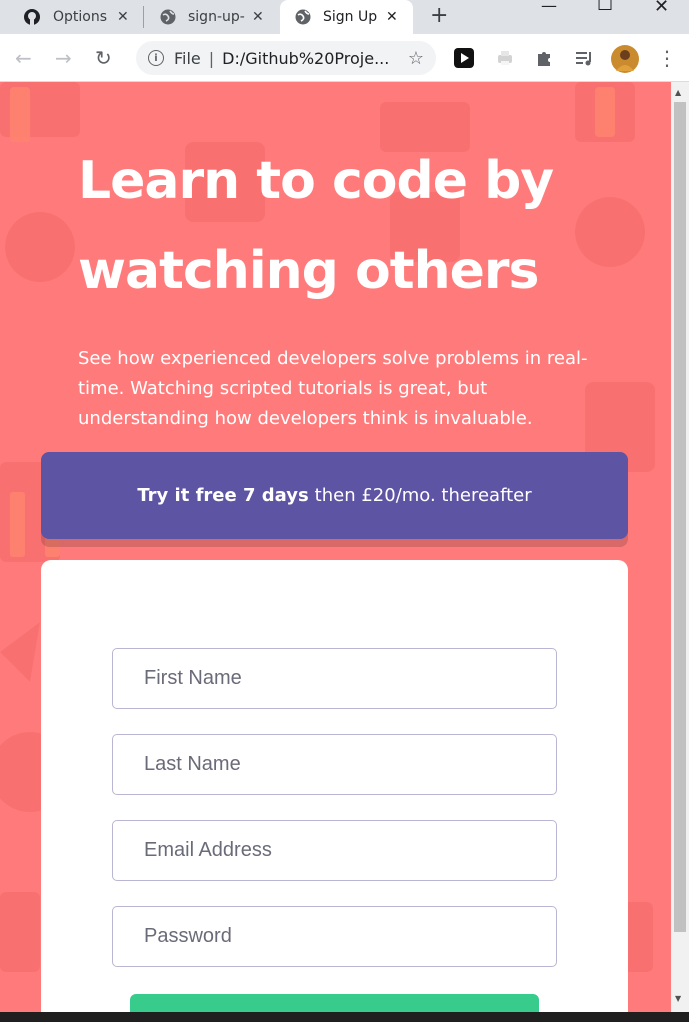  I want to click on tab-strip: Options ✕ sign-up- ✕ Sign Up ✕ + — ☐ ✕, so click(344, 17).